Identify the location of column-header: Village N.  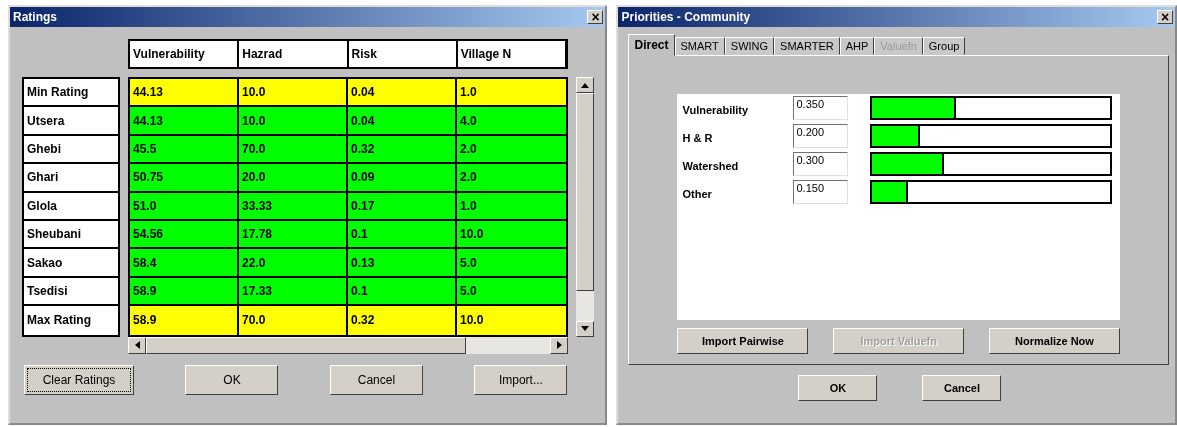
(512, 54).